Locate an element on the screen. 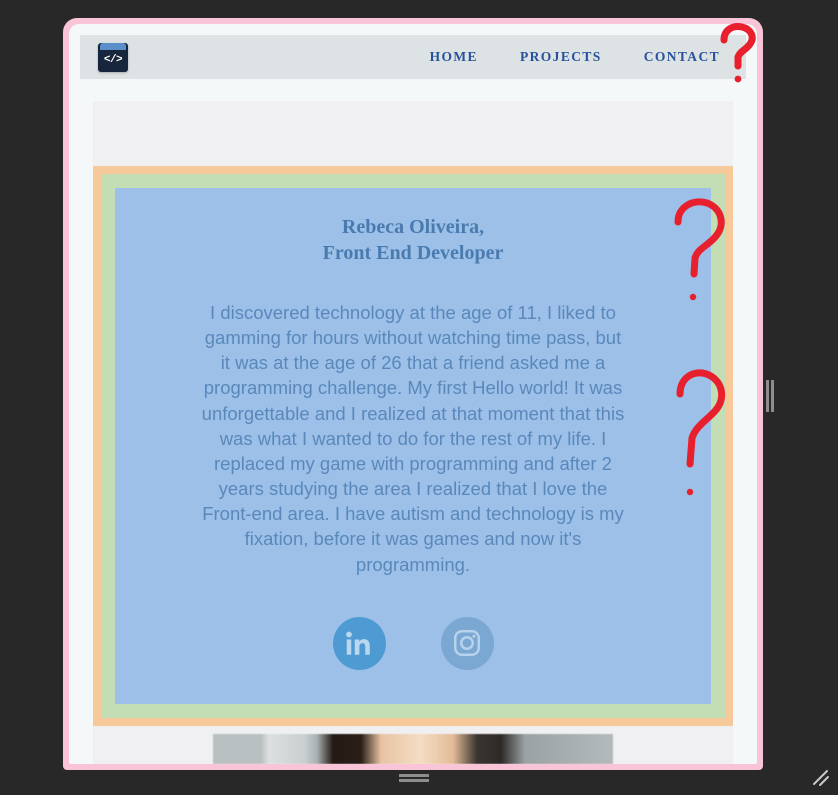 The image size is (838, 795). resize-handle-bottom is located at coordinates (414, 778).